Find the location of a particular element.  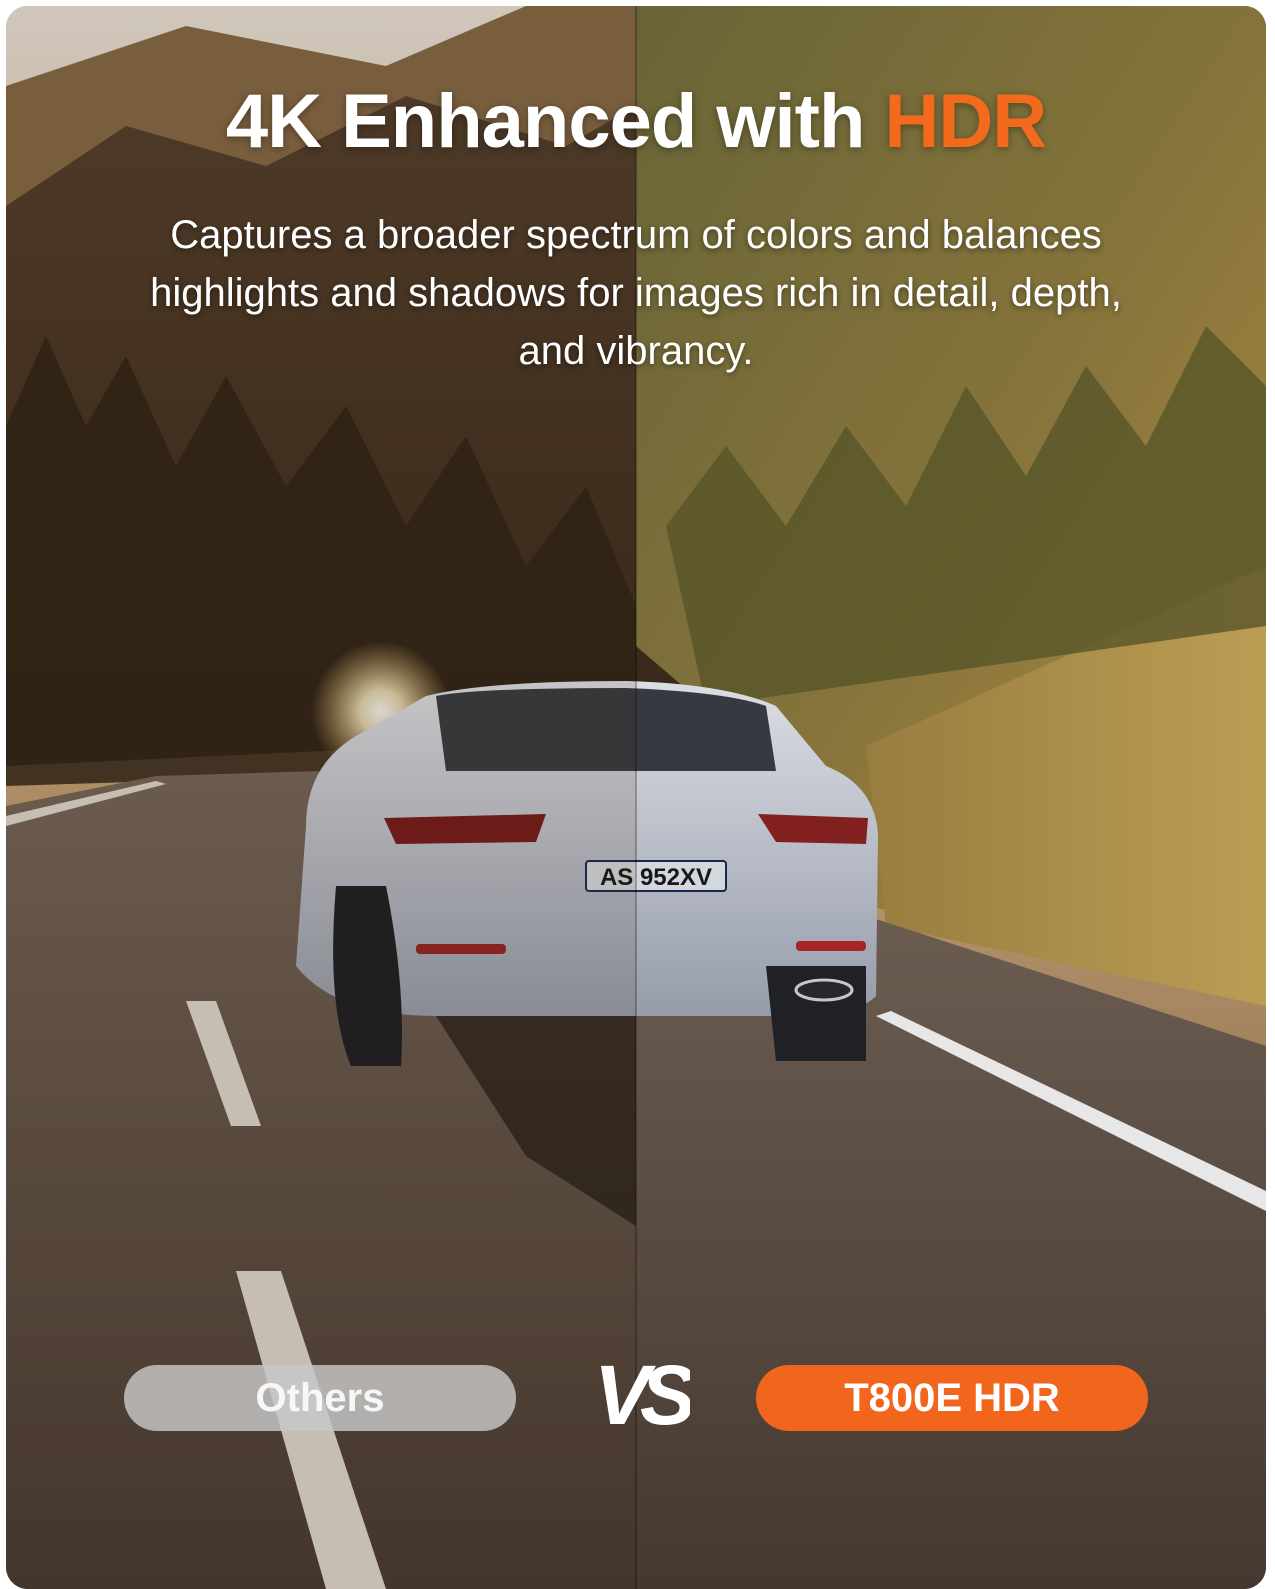

title-main: 4K Enhanced with is located at coordinates (545, 121).